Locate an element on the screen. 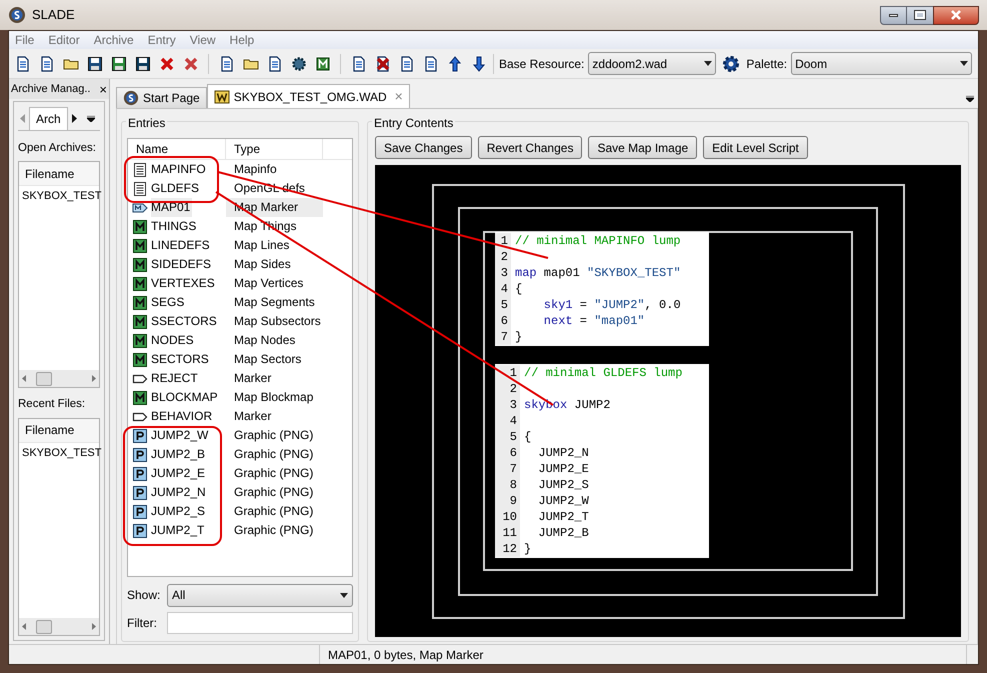 This screenshot has width=987, height=673. entry-name: MAPINFO is located at coordinates (179, 169).